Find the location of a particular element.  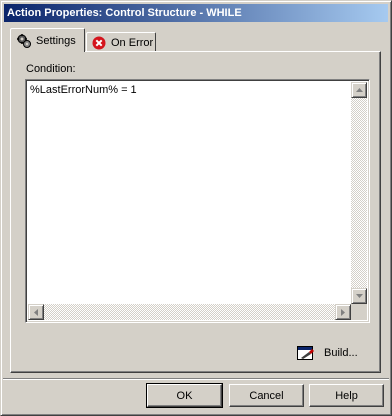

tab-on-error-label: On Error is located at coordinates (132, 42).